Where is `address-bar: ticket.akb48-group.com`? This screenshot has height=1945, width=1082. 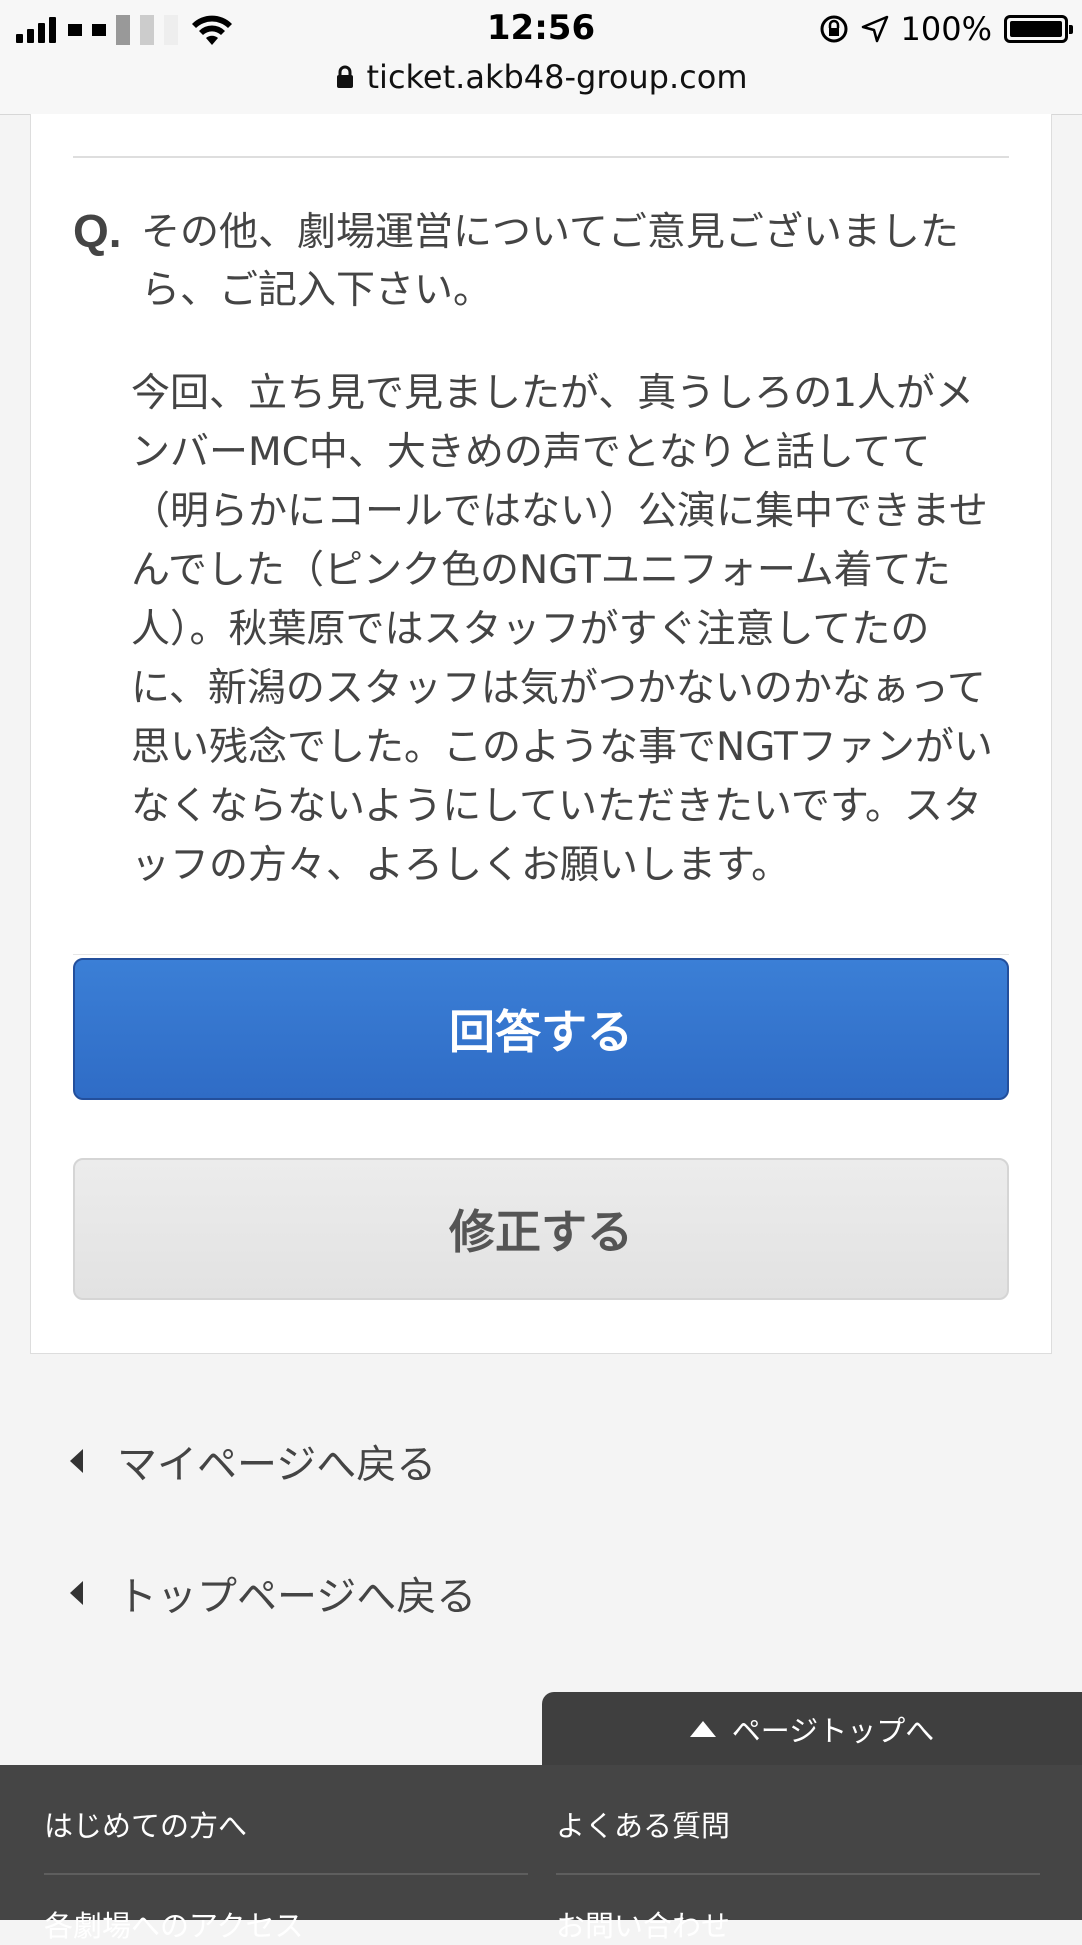 address-bar: ticket.akb48-group.com is located at coordinates (541, 77).